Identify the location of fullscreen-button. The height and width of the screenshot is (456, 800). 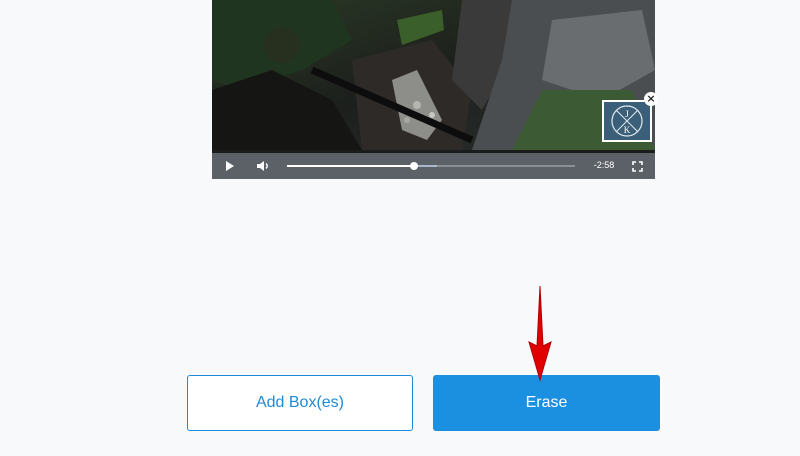
(637, 166).